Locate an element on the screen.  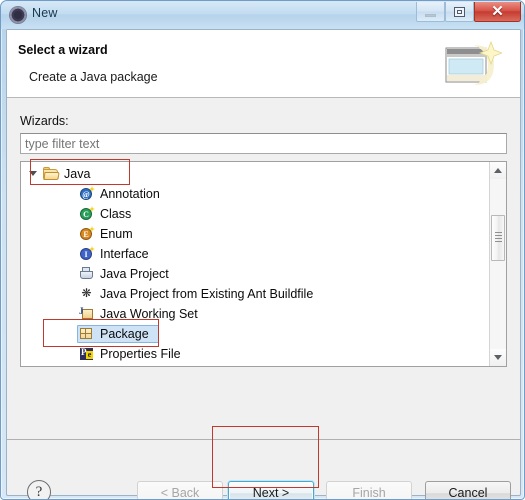
wizards-label: Wizards: is located at coordinates (44, 121).